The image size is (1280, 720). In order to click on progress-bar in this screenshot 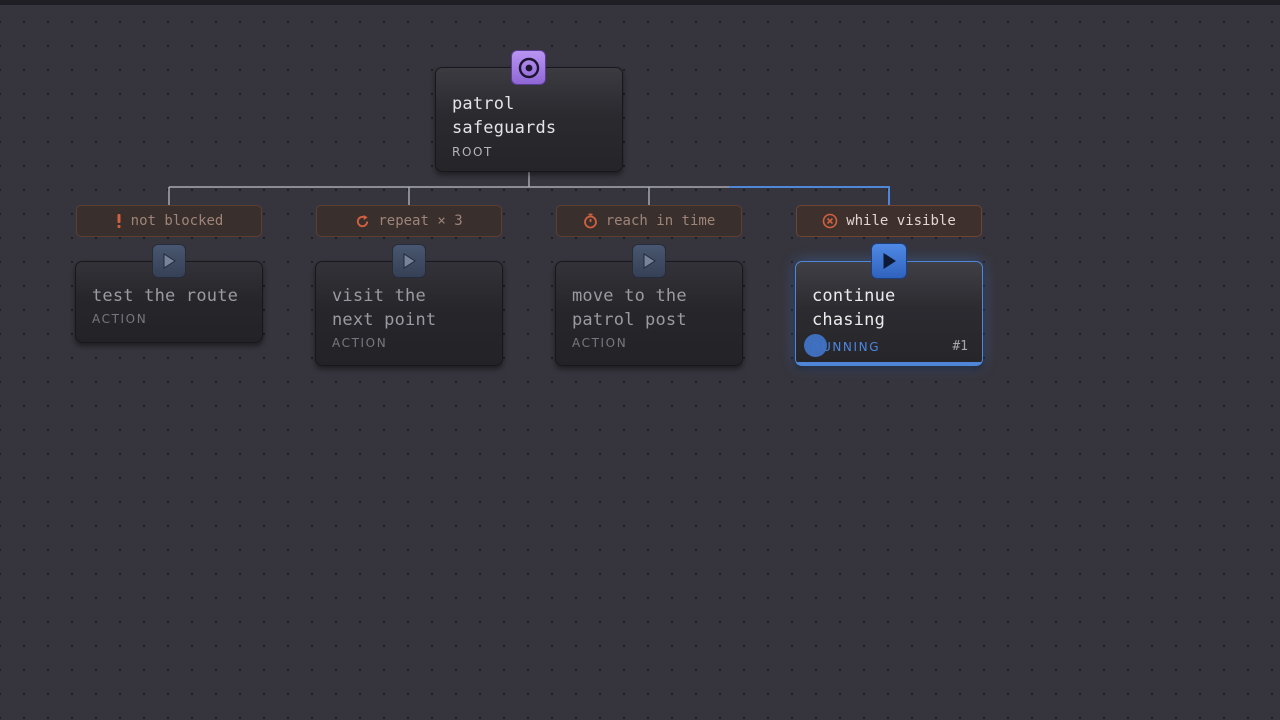, I will do `click(889, 363)`.